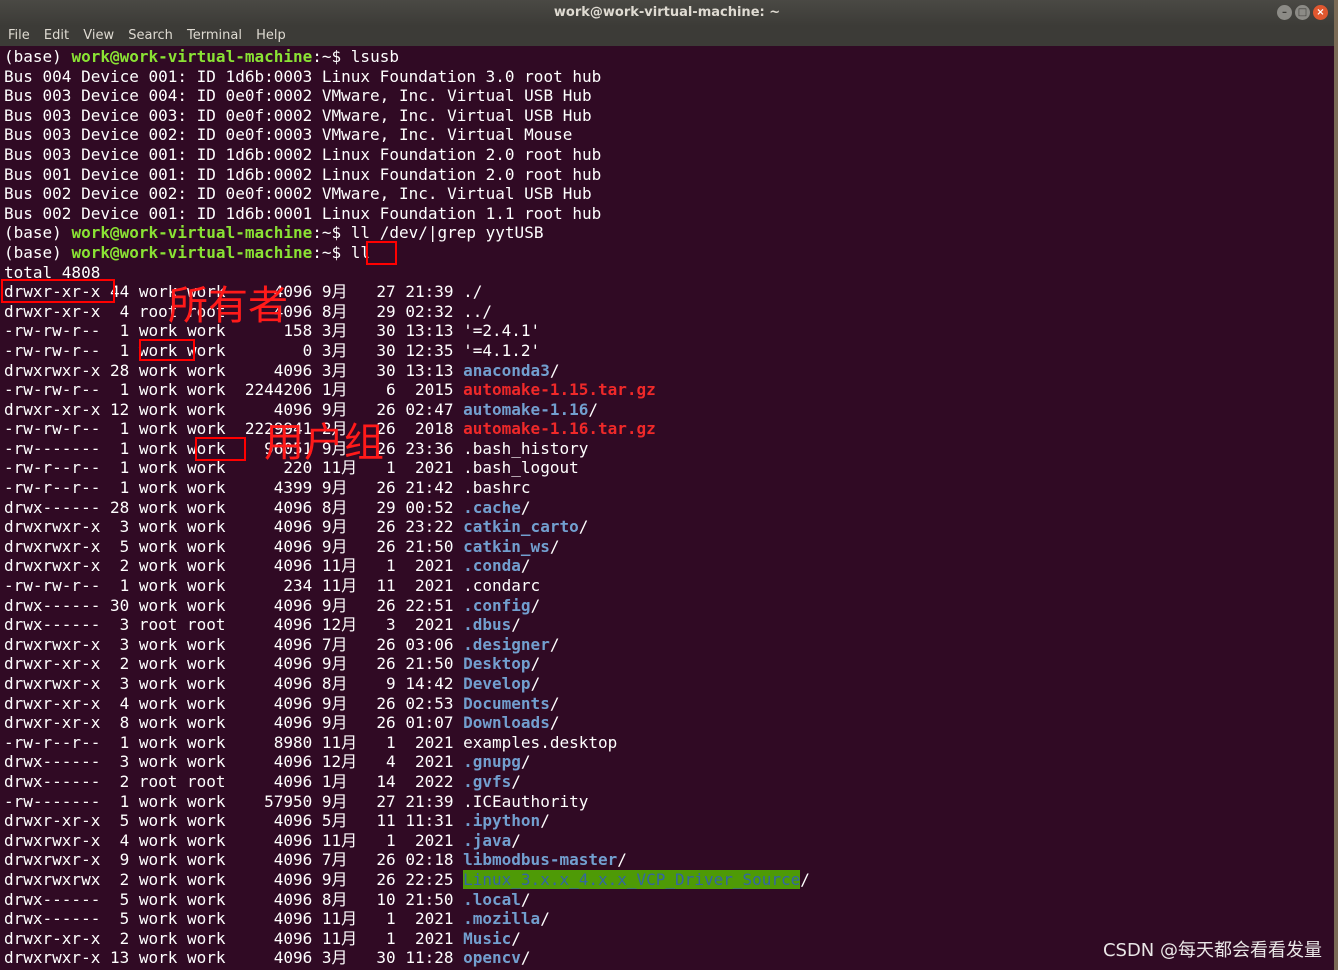  Describe the element at coordinates (234, 370) in the screenshot. I see `listing-meta: drwxrwxr-x 28 work work 4096 3月 30 13:13` at that location.